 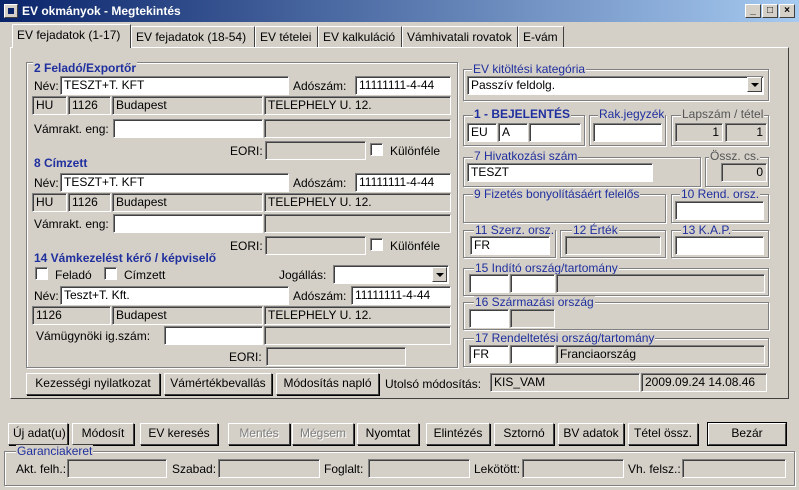 What do you see at coordinates (747, 434) in the screenshot?
I see `close-button: Bezár` at bounding box center [747, 434].